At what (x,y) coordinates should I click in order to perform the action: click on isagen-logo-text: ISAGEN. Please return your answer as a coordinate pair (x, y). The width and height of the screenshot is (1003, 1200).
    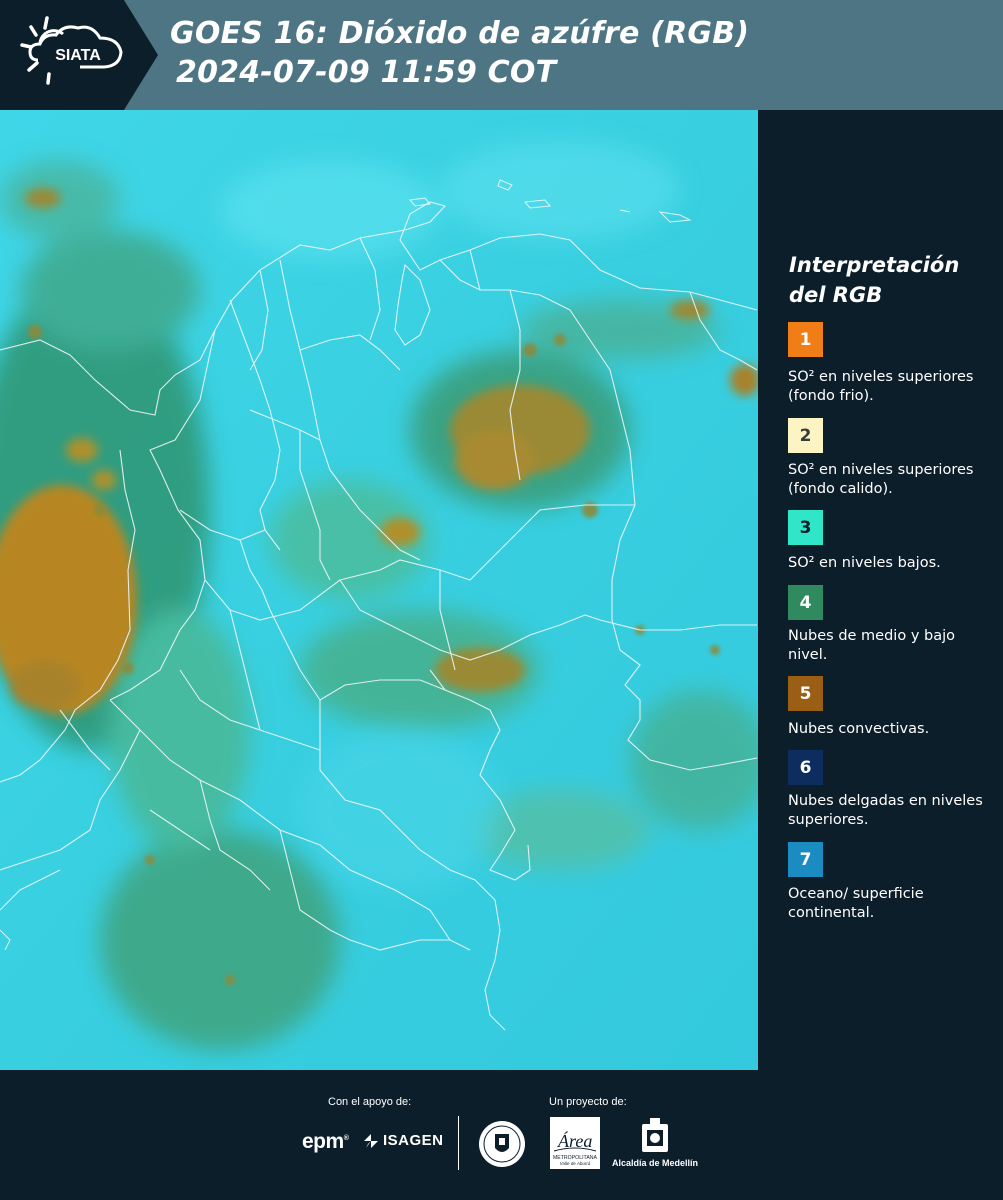
    Looking at the image, I should click on (413, 1140).